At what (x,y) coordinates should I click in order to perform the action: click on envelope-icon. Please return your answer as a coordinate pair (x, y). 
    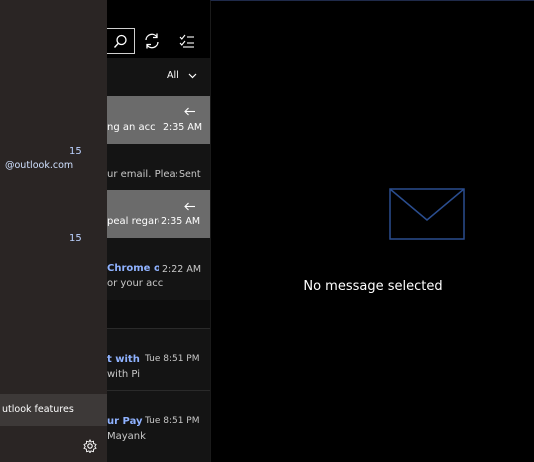
    Looking at the image, I should click on (427, 214).